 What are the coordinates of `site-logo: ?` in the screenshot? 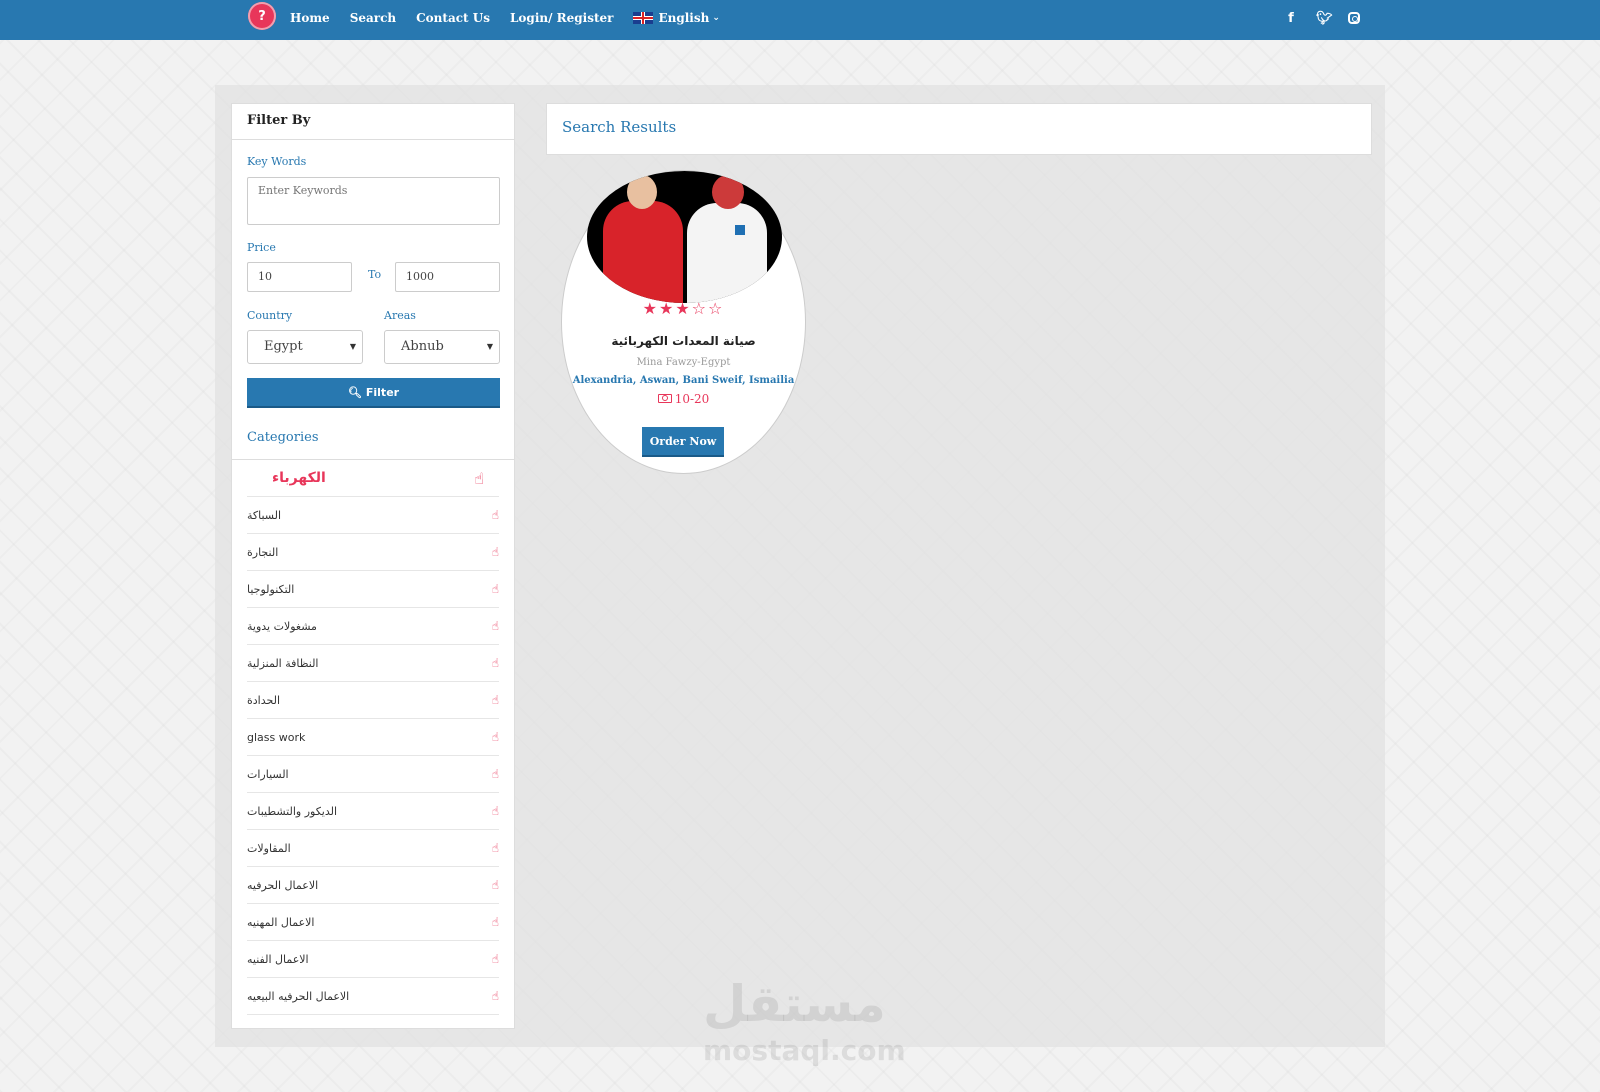 It's located at (262, 16).